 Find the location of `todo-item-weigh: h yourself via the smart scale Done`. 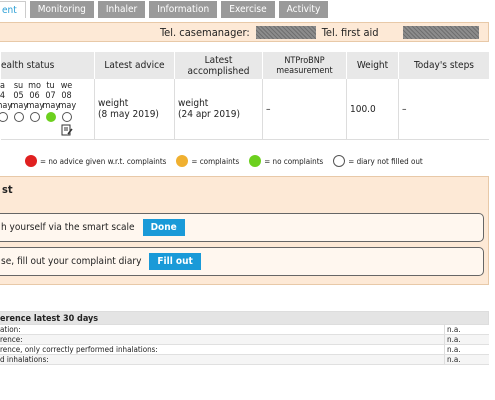

todo-item-weigh: h yourself via the smart scale Done is located at coordinates (242, 227).